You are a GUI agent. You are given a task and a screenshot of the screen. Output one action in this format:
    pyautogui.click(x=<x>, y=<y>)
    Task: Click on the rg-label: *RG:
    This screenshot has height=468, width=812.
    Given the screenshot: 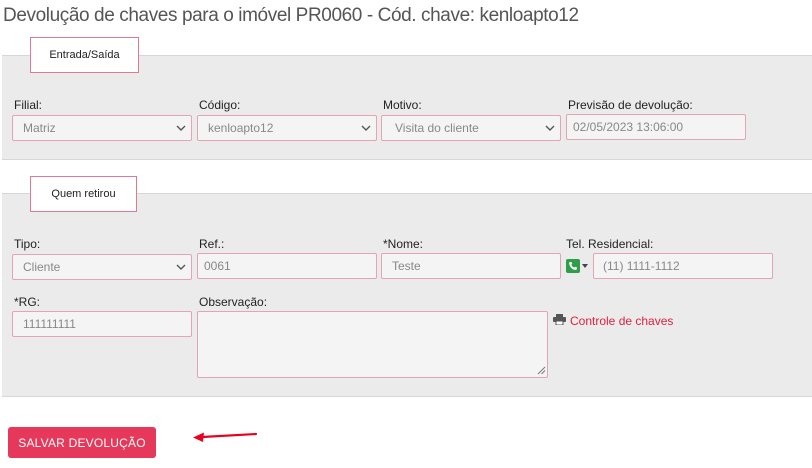 What is the action you would take?
    pyautogui.click(x=27, y=302)
    